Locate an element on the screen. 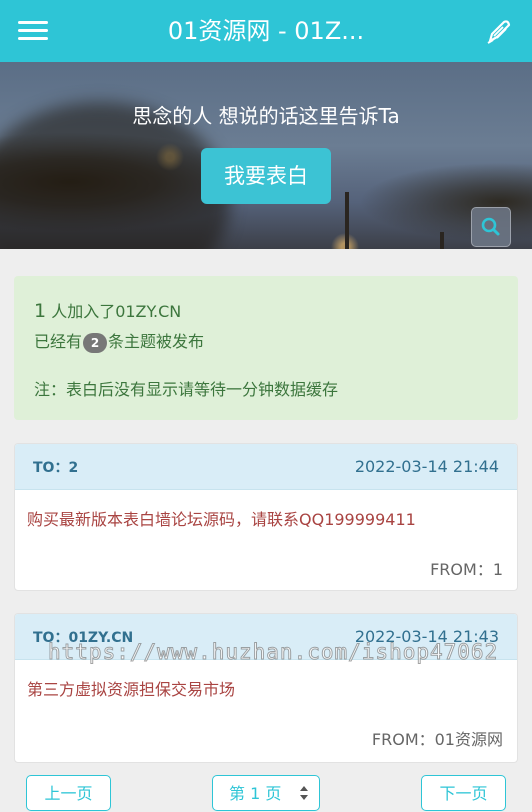  page-select-value: 第 1 页 is located at coordinates (255, 793).